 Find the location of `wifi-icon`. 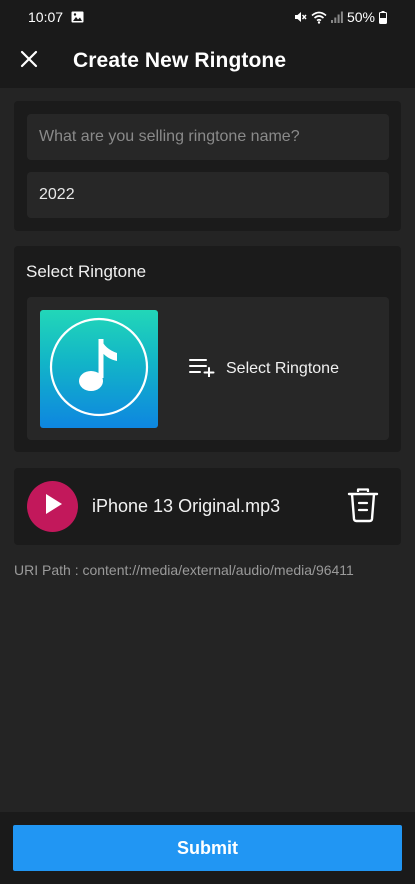

wifi-icon is located at coordinates (319, 17).